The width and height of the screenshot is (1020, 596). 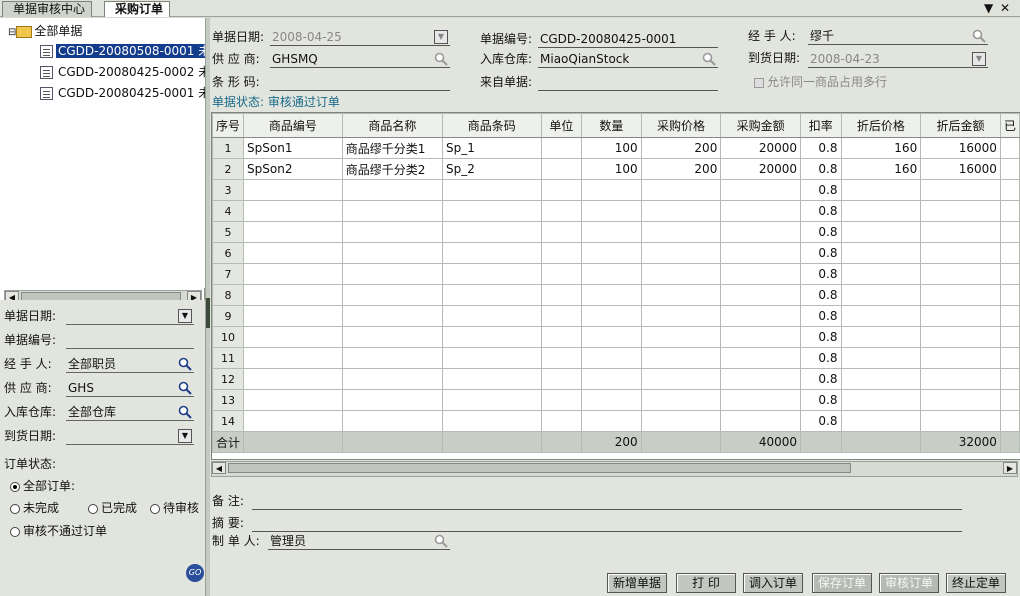 I want to click on cell-name: 商品缪千分类2, so click(x=392, y=169).